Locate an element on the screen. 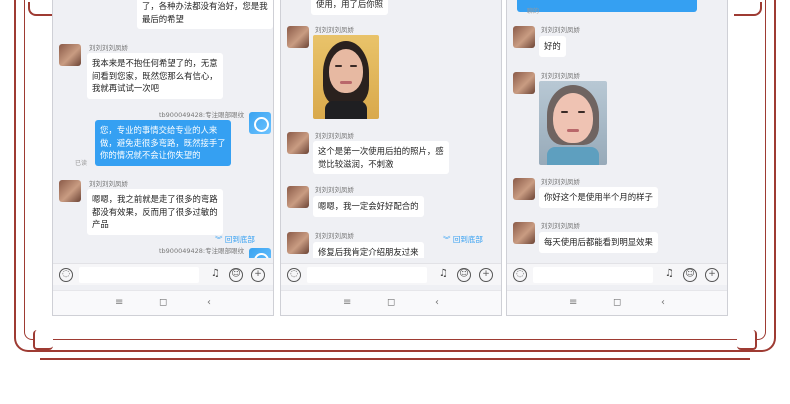 The width and height of the screenshot is (790, 404). frame-corner-left is located at coordinates (43, 340).